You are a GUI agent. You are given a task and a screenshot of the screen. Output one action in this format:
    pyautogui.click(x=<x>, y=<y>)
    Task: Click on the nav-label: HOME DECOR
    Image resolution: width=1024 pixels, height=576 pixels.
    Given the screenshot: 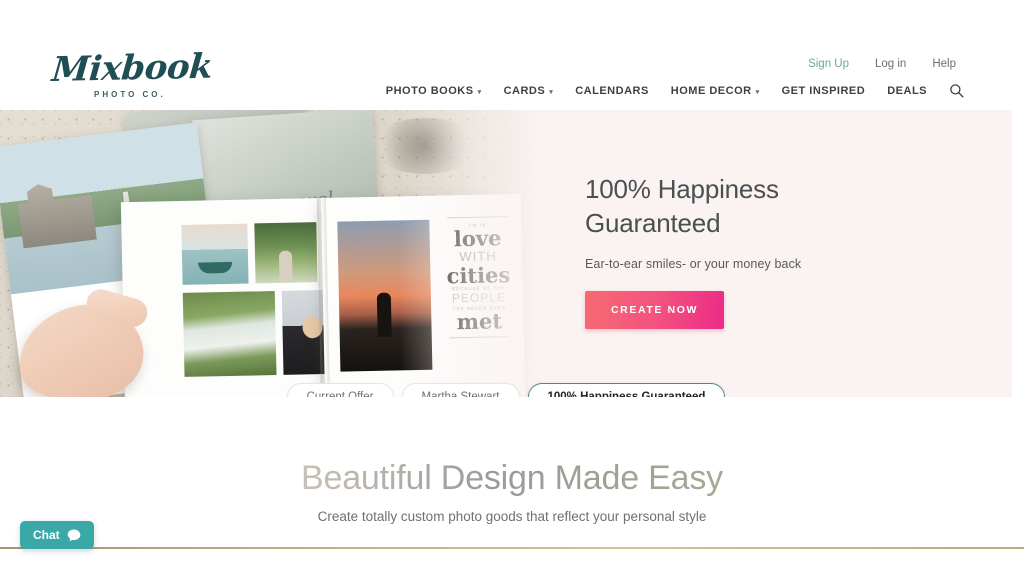 What is the action you would take?
    pyautogui.click(x=711, y=90)
    